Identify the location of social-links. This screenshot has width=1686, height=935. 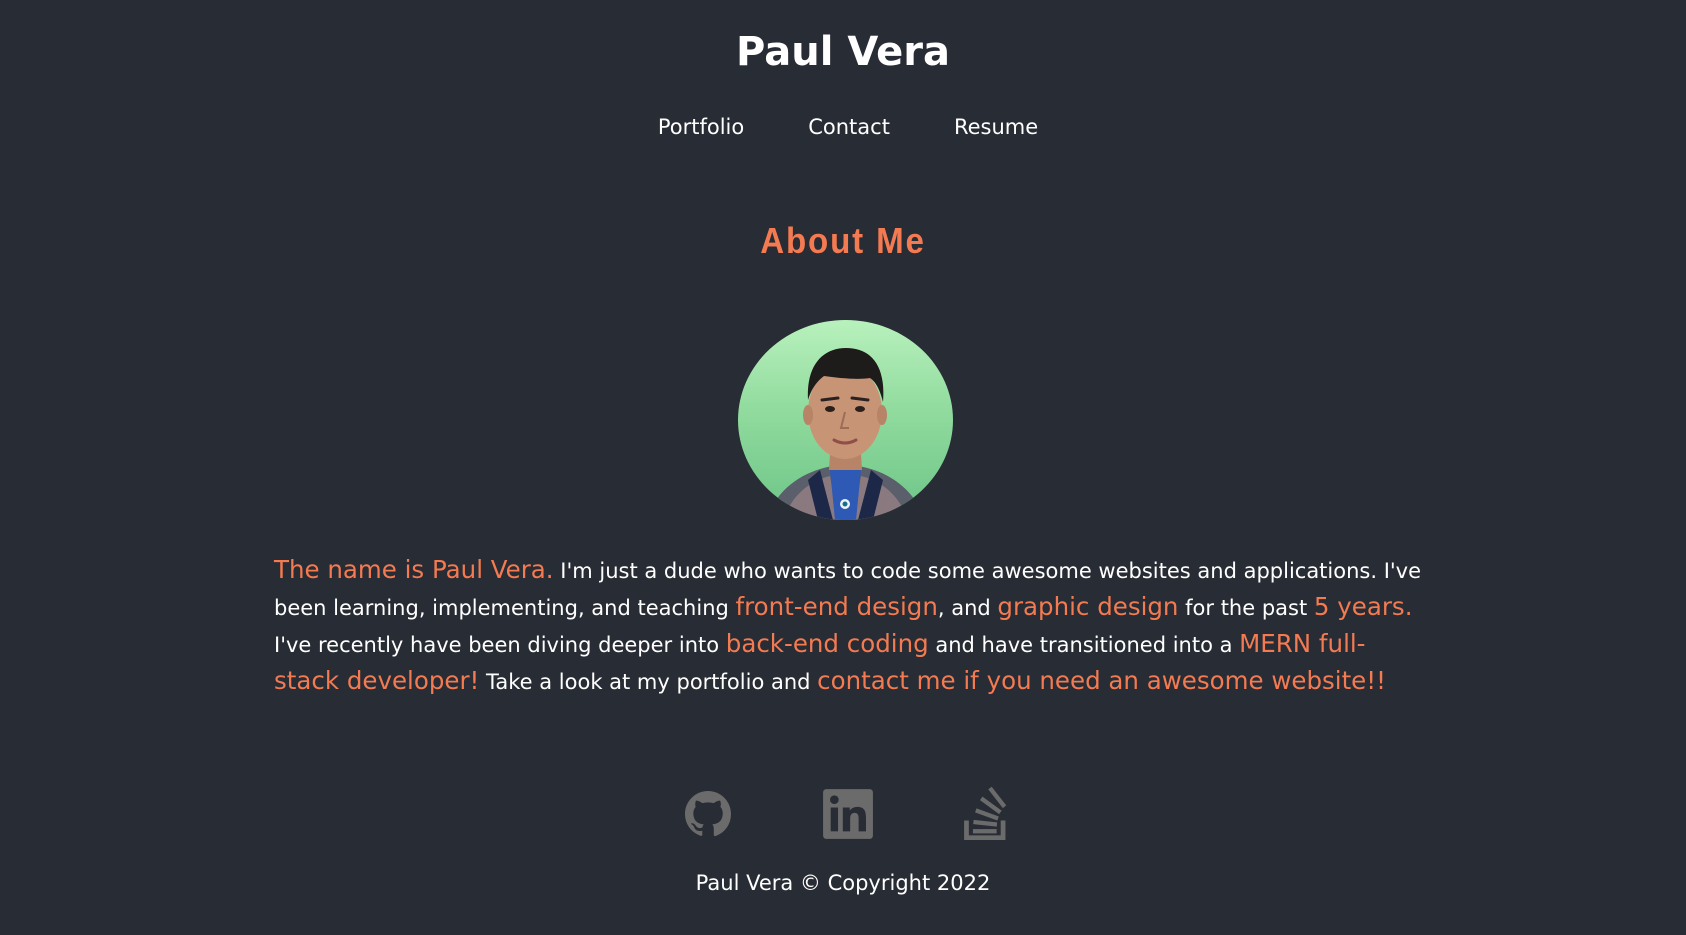
(843, 814).